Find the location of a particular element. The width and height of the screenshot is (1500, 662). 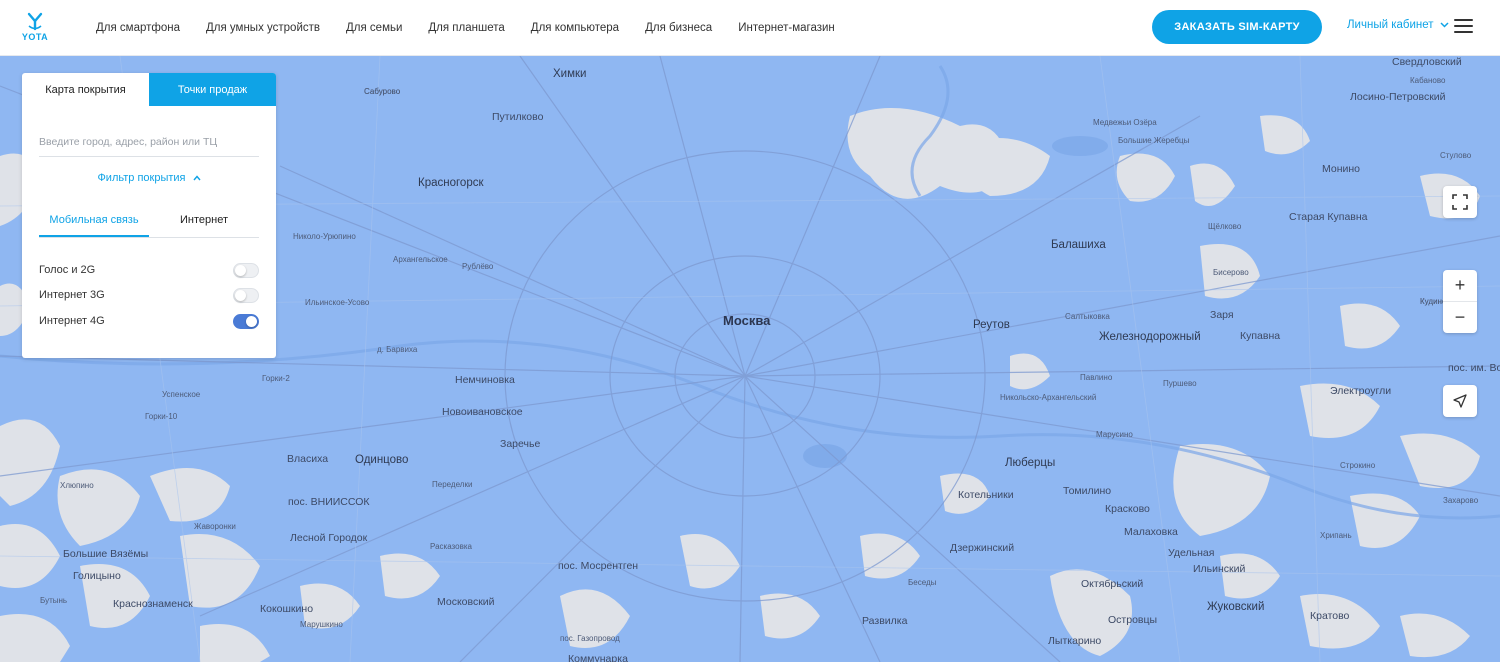

map-place-label: Марусино is located at coordinates (1114, 434).